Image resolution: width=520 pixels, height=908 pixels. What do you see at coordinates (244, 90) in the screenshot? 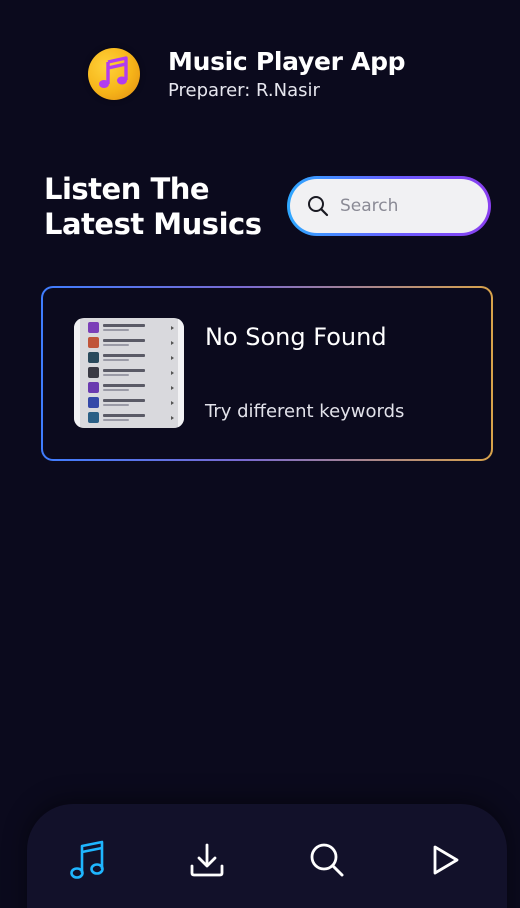
I see `app-subtitle: Preparer: R.Nasir` at bounding box center [244, 90].